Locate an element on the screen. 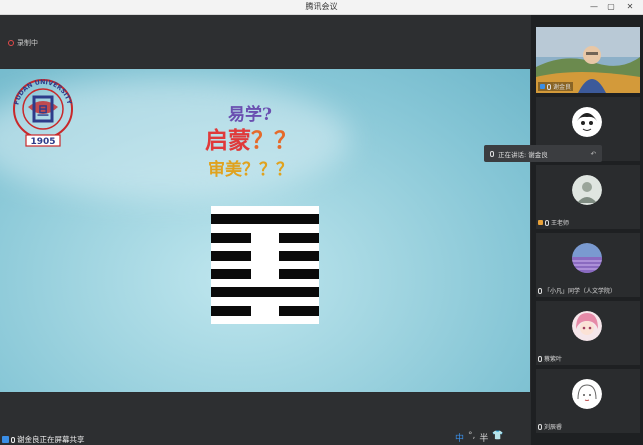 This screenshot has height=445, width=643. participant-tile: 王老师 is located at coordinates (588, 197).